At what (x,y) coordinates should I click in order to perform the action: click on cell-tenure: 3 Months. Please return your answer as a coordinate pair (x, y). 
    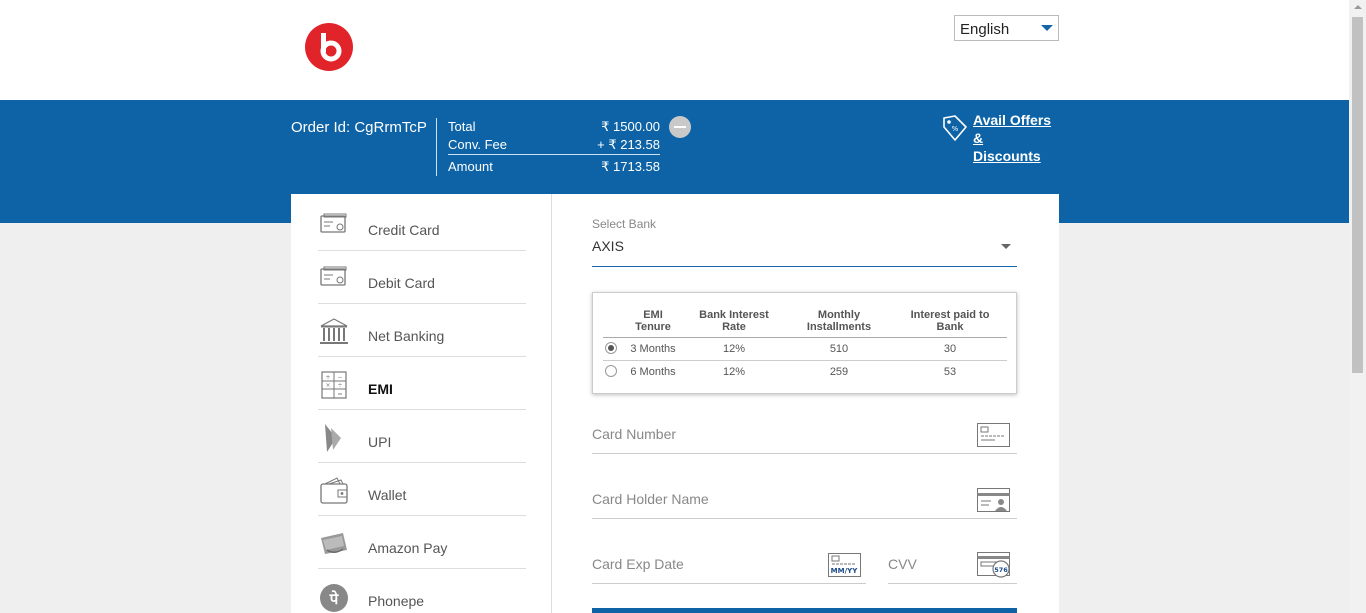
    Looking at the image, I should click on (653, 349).